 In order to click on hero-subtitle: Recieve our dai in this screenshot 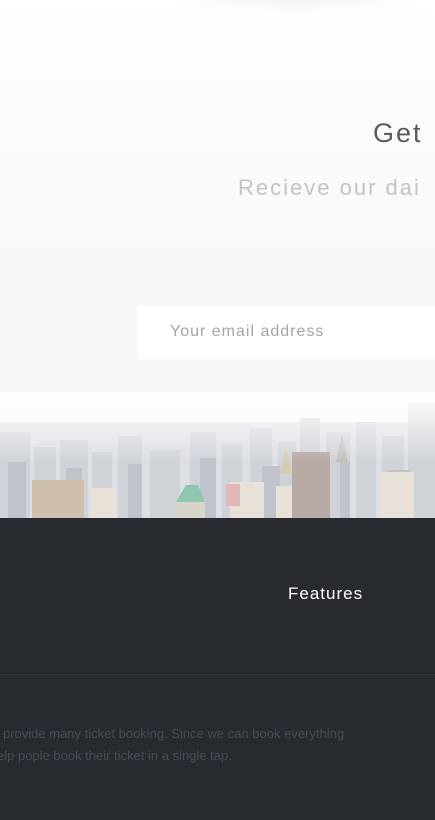, I will do `click(329, 187)`.